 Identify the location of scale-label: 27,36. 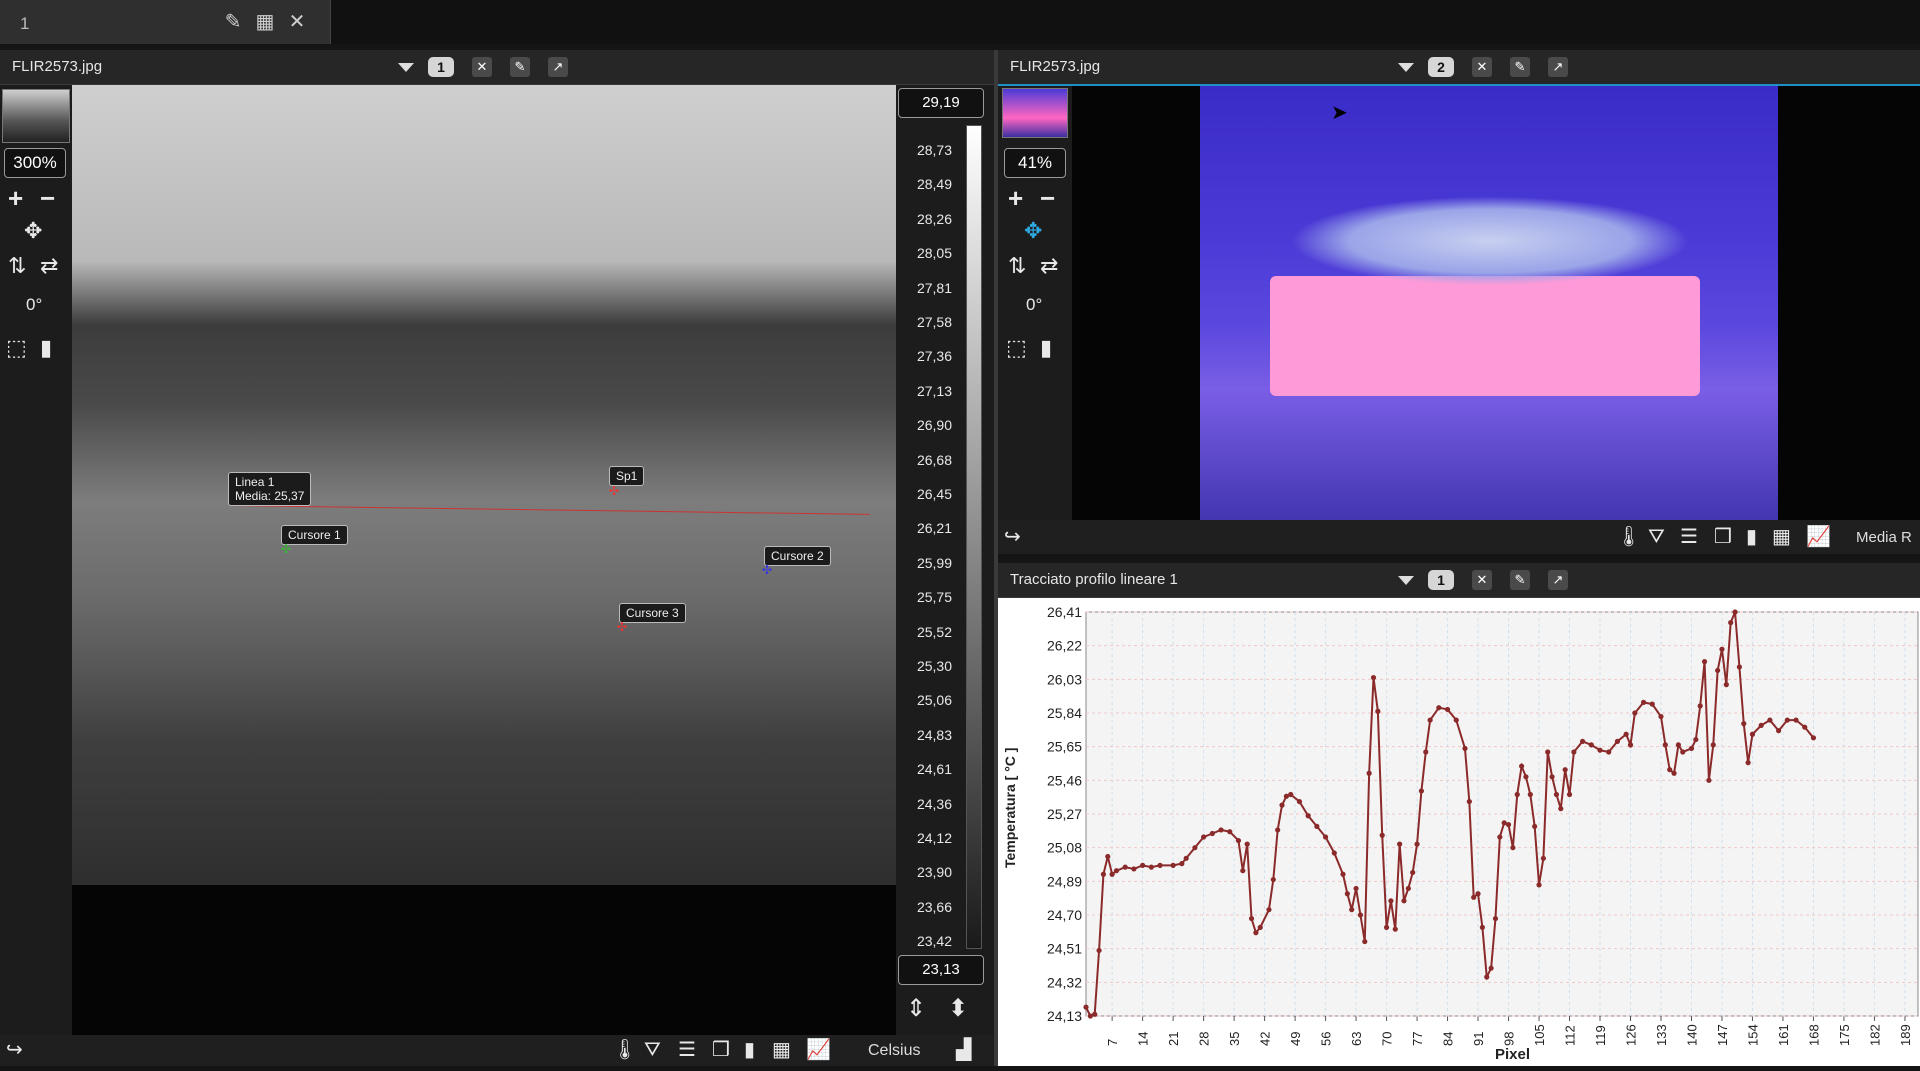
(934, 356).